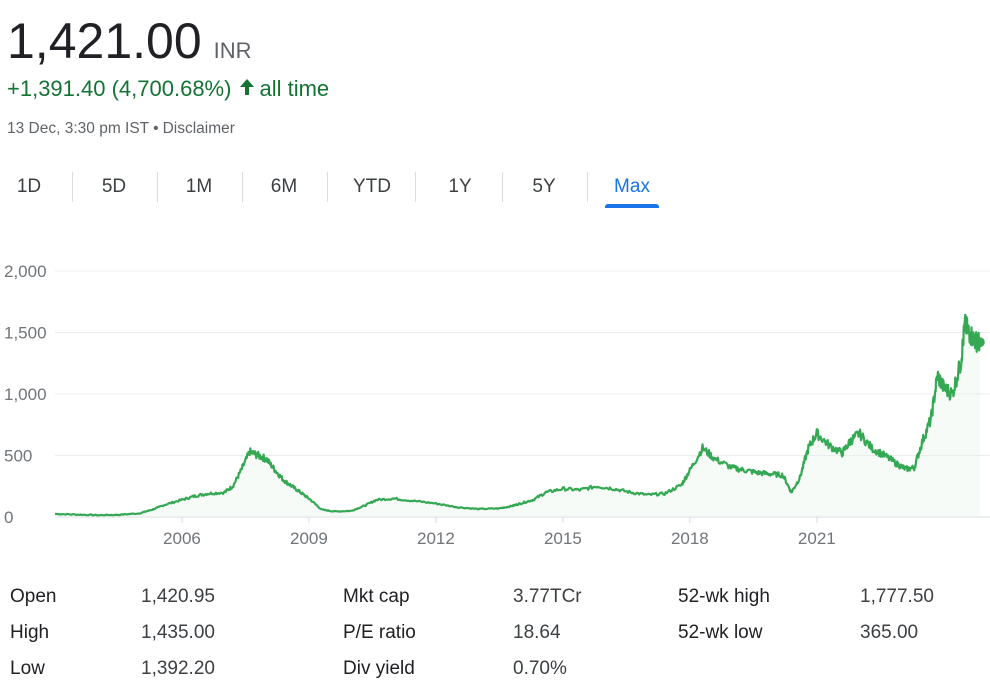  Describe the element at coordinates (178, 596) in the screenshot. I see `stat-value-open: 1,420.95` at that location.